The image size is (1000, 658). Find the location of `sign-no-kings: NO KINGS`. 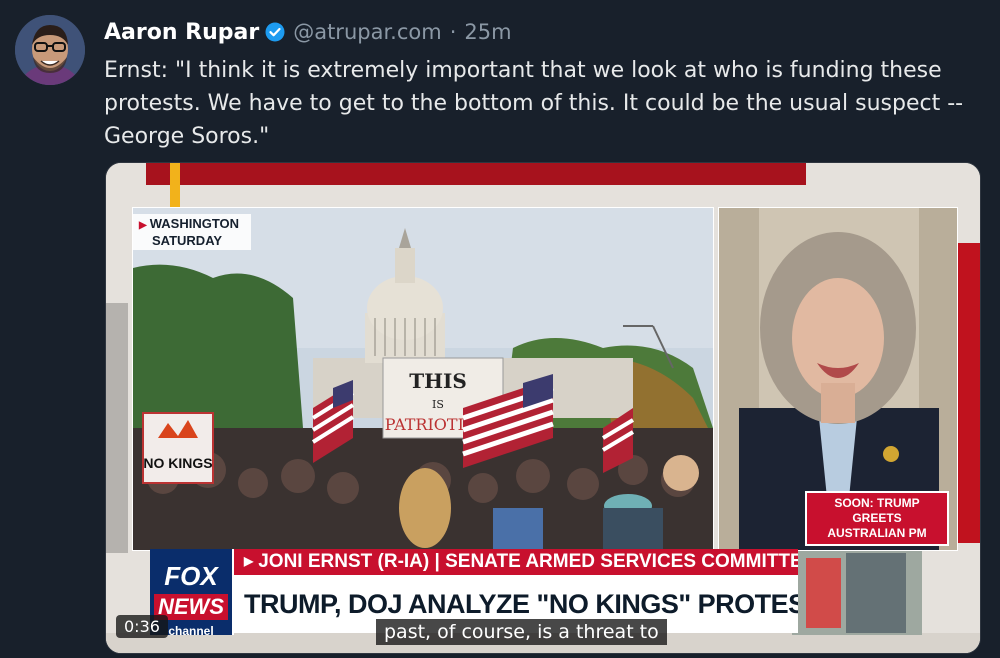

sign-no-kings: NO KINGS is located at coordinates (177, 463).